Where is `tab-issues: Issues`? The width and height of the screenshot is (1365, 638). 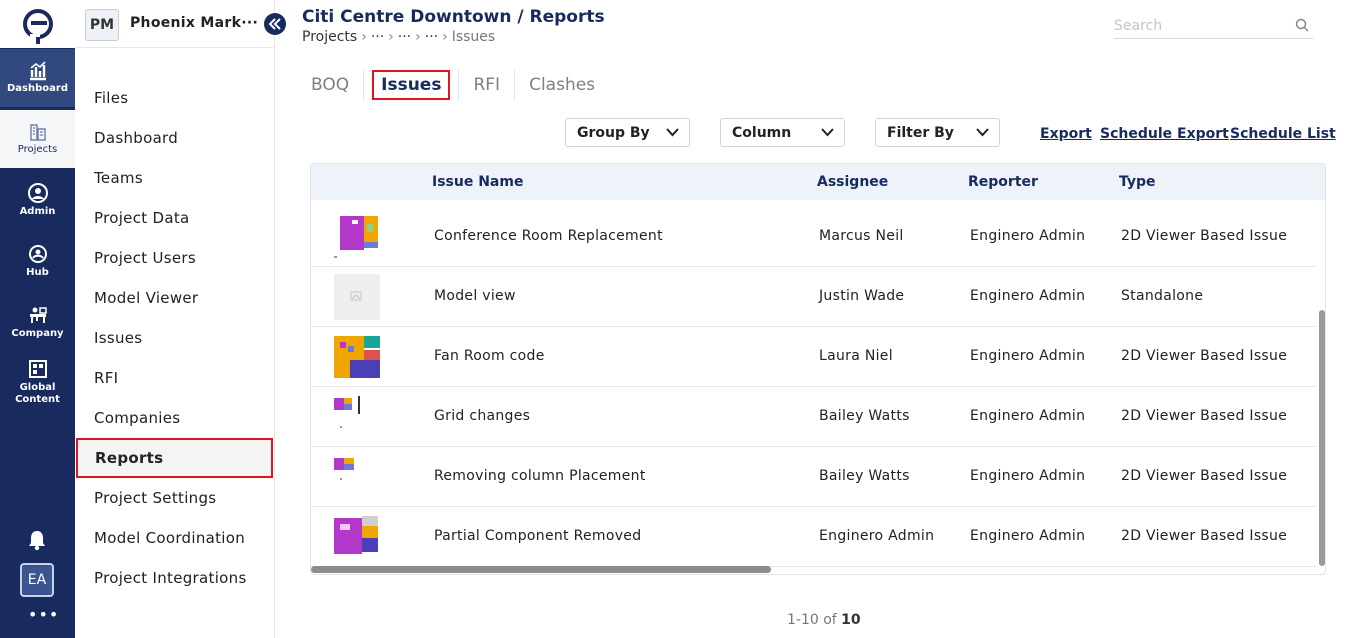 tab-issues: Issues is located at coordinates (411, 85).